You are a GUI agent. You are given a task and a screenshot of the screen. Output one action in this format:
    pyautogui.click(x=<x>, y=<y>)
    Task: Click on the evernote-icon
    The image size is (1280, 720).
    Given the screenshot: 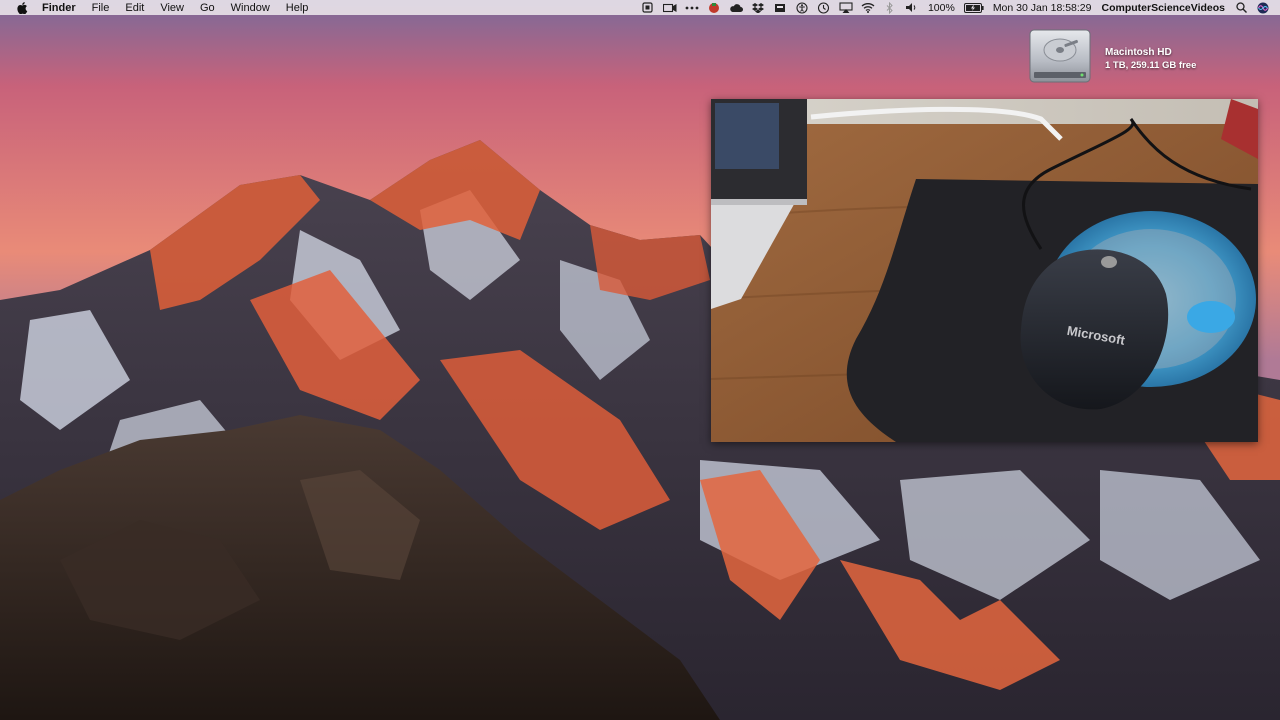 What is the action you would take?
    pyautogui.click(x=714, y=8)
    